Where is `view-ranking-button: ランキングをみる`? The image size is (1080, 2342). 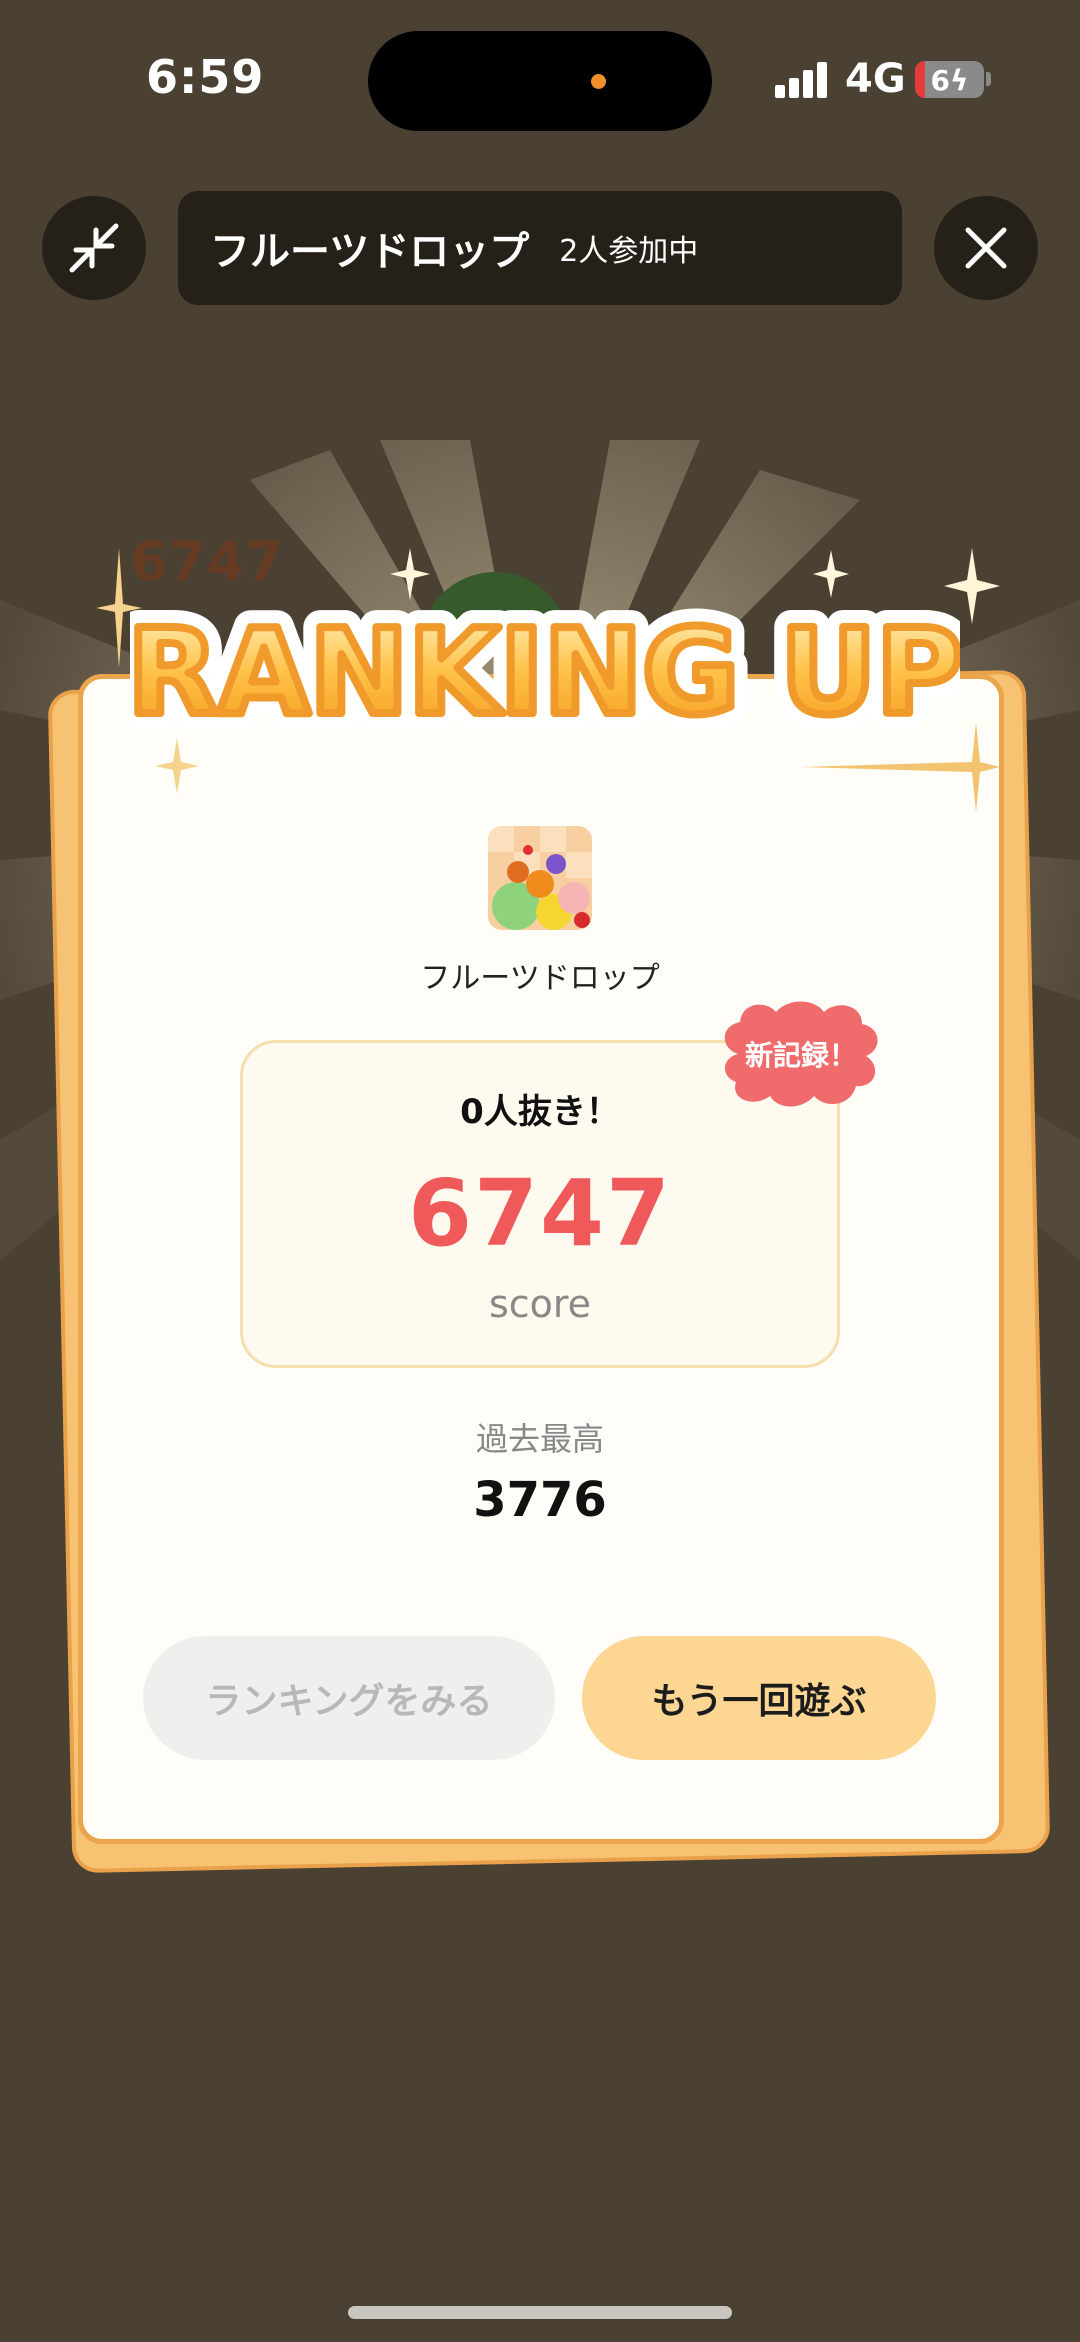 view-ranking-button: ランキングをみる is located at coordinates (349, 1698).